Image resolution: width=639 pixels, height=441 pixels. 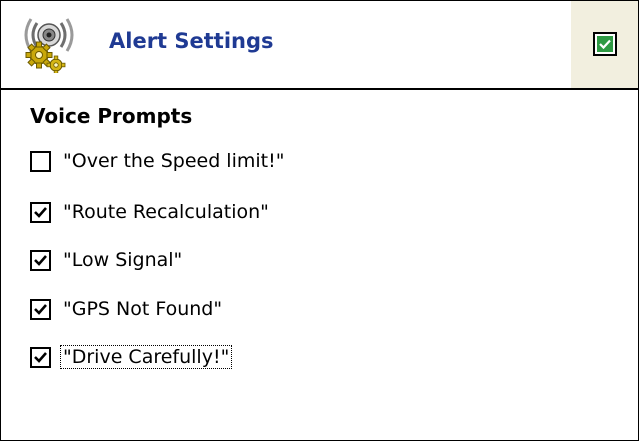 I want to click on option-over-speed-limit: "Over the Speed limit!", so click(x=158, y=161).